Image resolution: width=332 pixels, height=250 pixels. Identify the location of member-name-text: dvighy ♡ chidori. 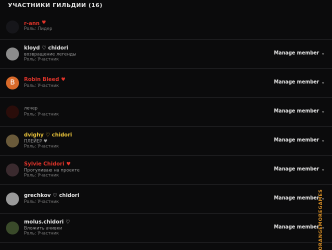
(48, 135).